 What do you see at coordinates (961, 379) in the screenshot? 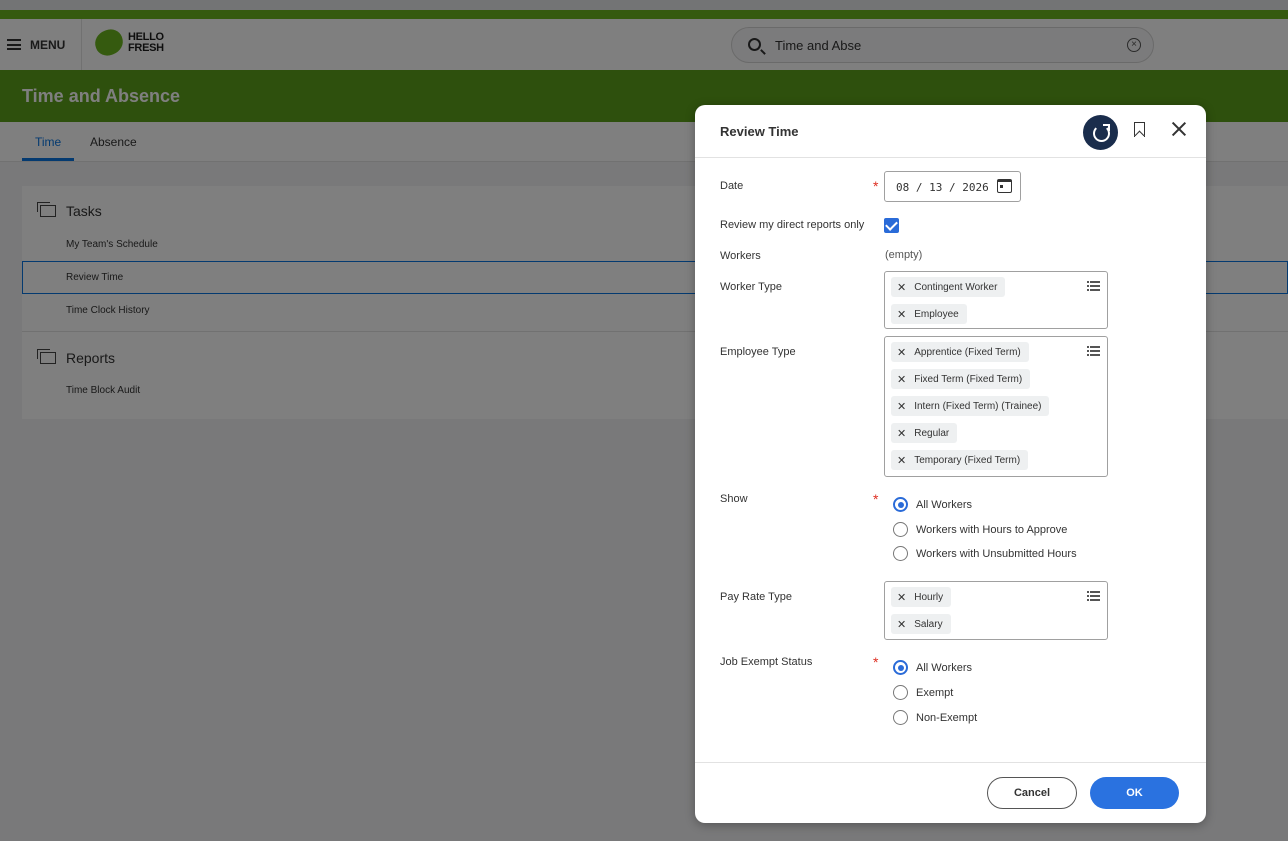
I see `selected-pill: ✕ Fixed Term (Fixed Term)` at bounding box center [961, 379].